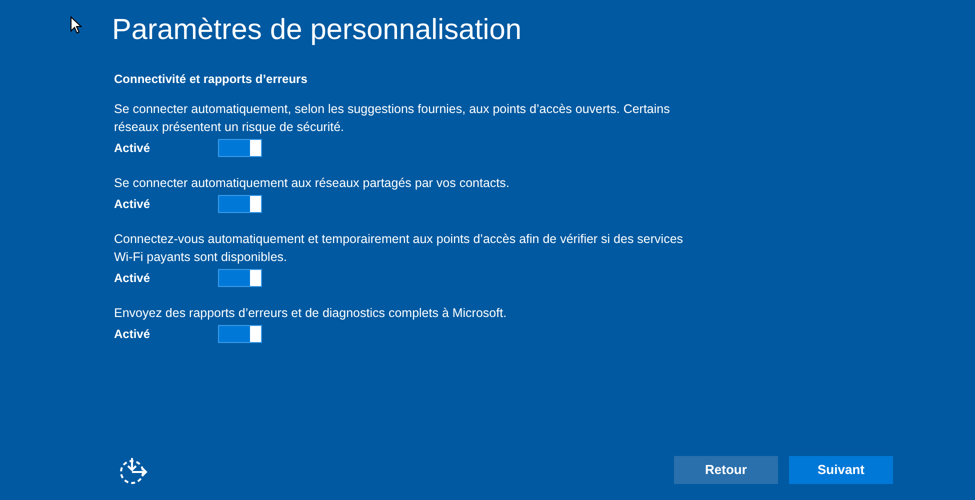 Image resolution: width=975 pixels, height=500 pixels. What do you see at coordinates (312, 183) in the screenshot?
I see `setting-description: Se connecter automatiquement aux réseaux partagés par vos contacts.` at bounding box center [312, 183].